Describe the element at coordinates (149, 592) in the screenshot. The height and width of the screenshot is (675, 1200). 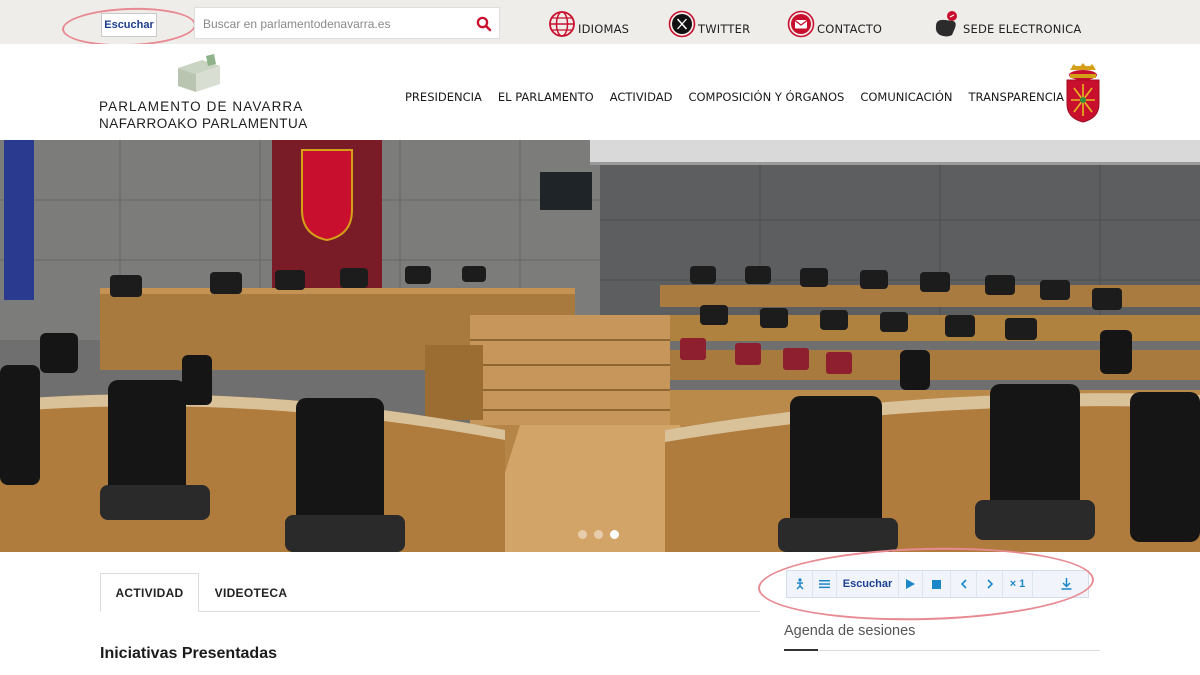
I see `tab-actividad: ACTIVIDAD` at that location.